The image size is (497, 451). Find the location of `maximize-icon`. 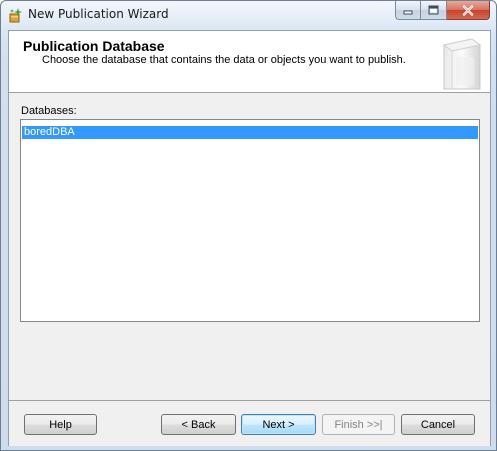

maximize-icon is located at coordinates (433, 10).